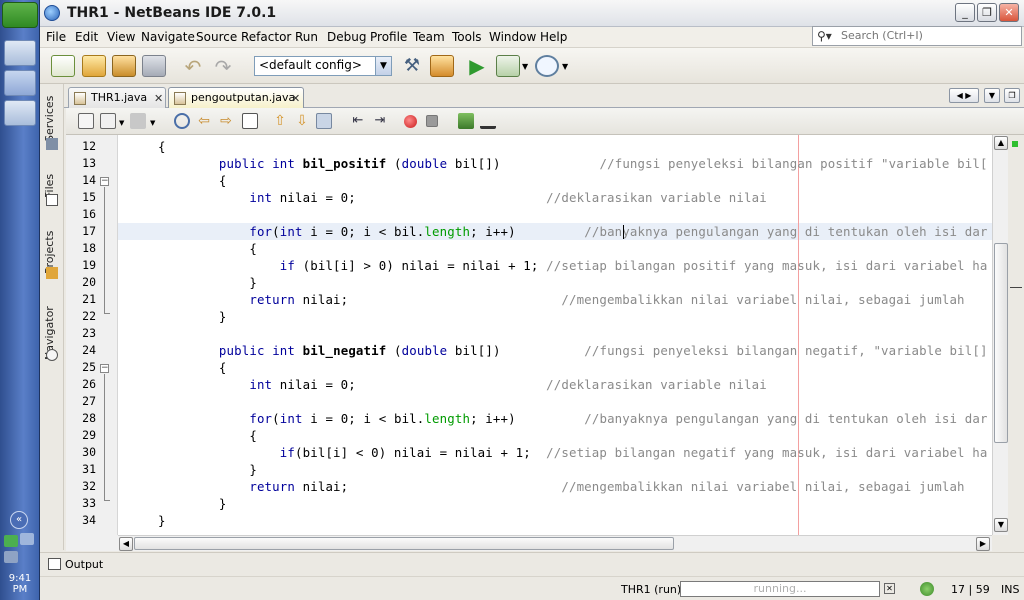  I want to click on vertical-scrollbar: ▲ ▼, so click(1000, 335).